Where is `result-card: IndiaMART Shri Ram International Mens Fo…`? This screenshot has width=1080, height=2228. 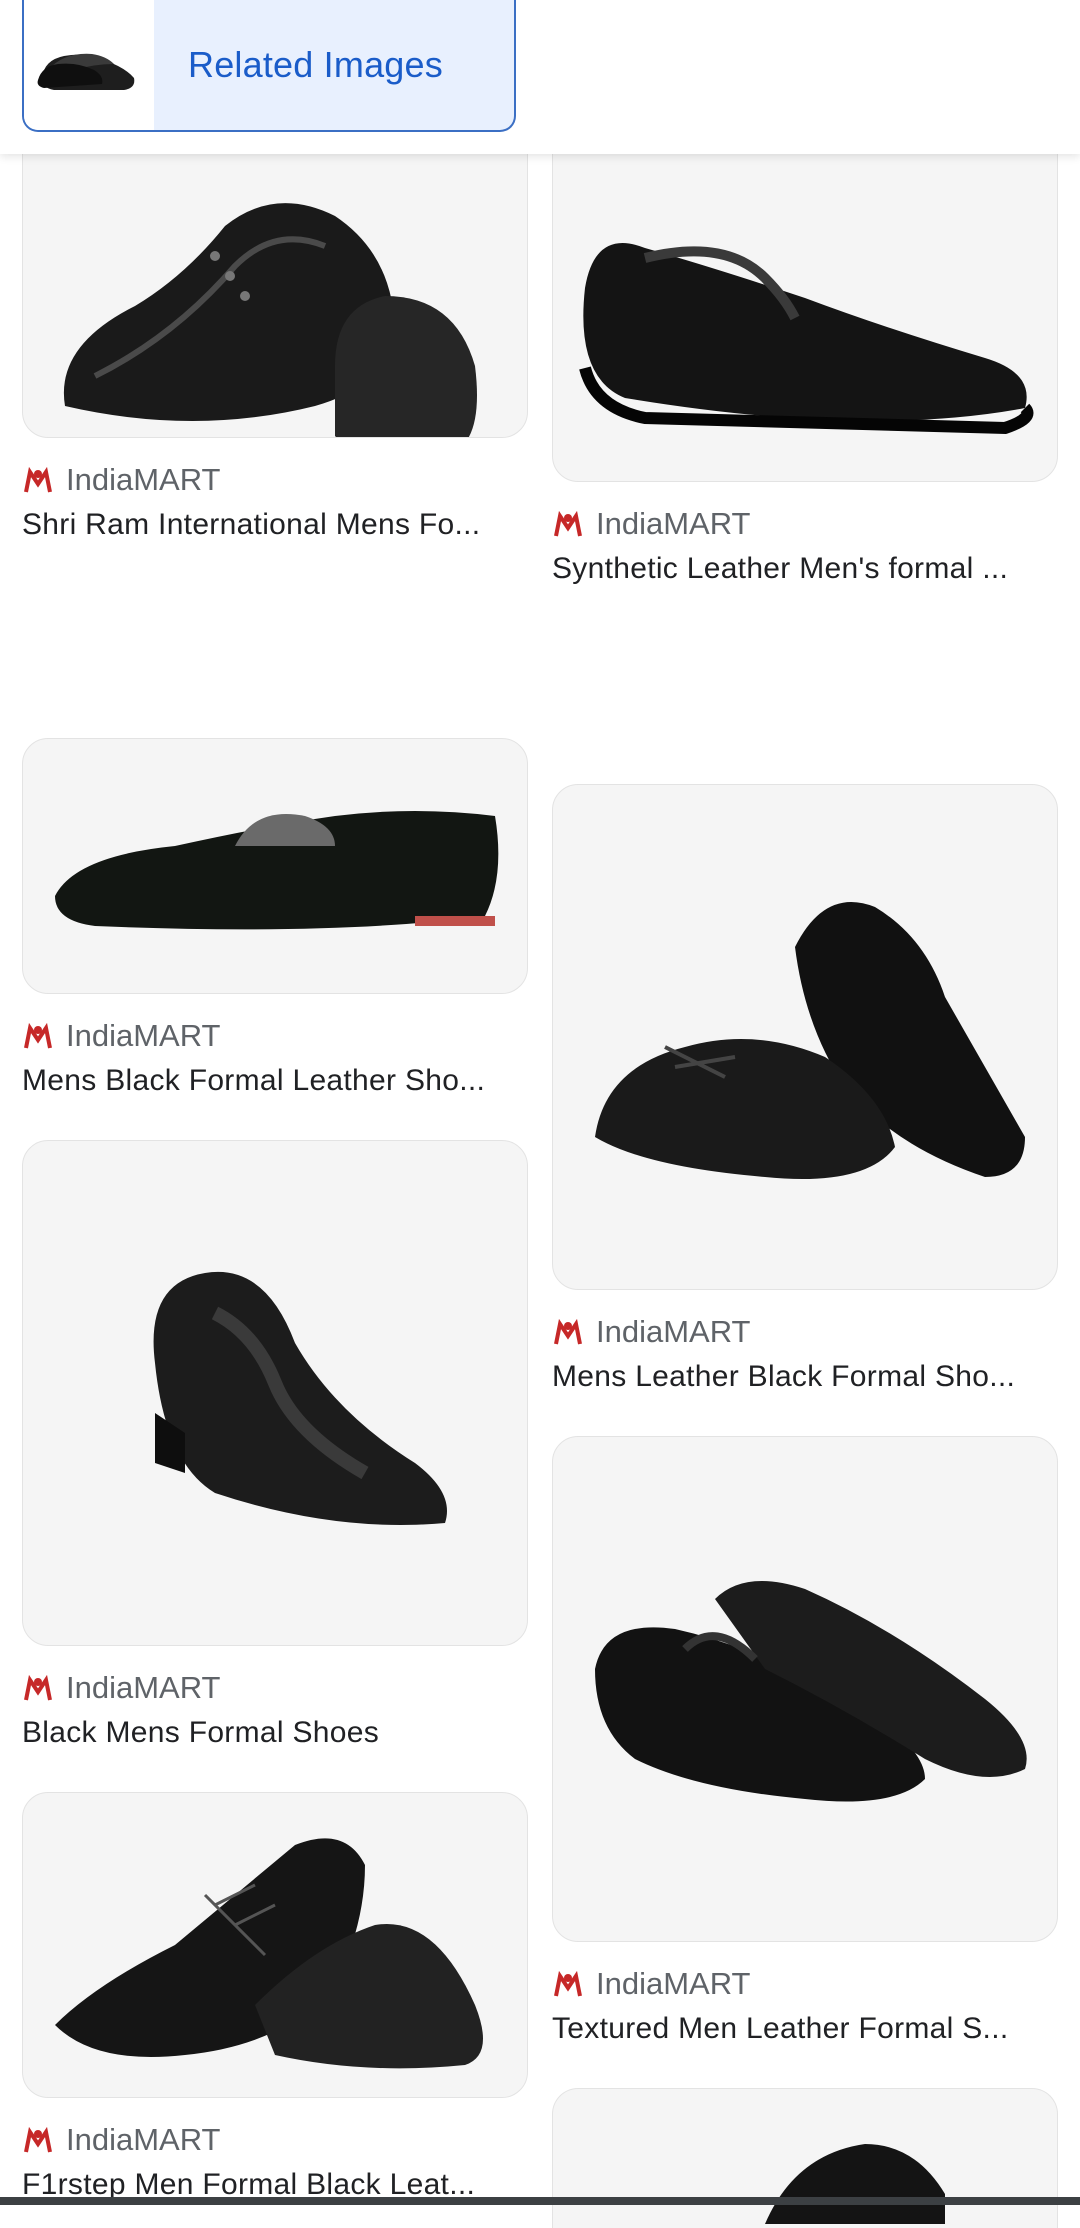 result-card: IndiaMART Shri Ram International Mens Fo… is located at coordinates (275, 271).